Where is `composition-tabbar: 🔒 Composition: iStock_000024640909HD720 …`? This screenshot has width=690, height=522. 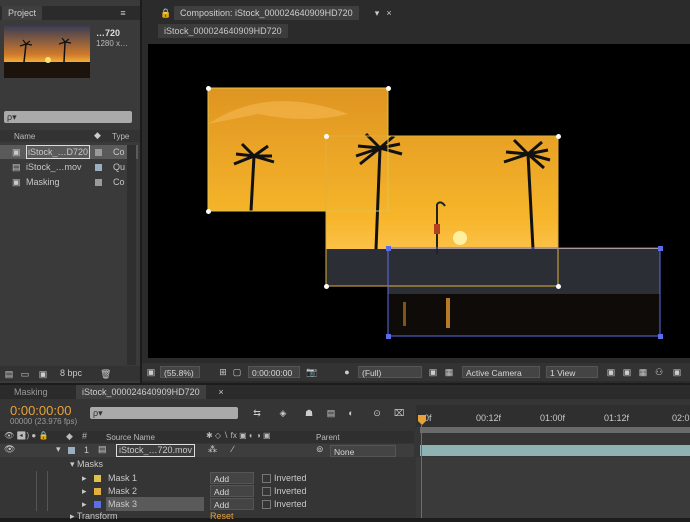
composition-tabbar: 🔒 Composition: iStock_000024640909HD720 … is located at coordinates (416, 13).